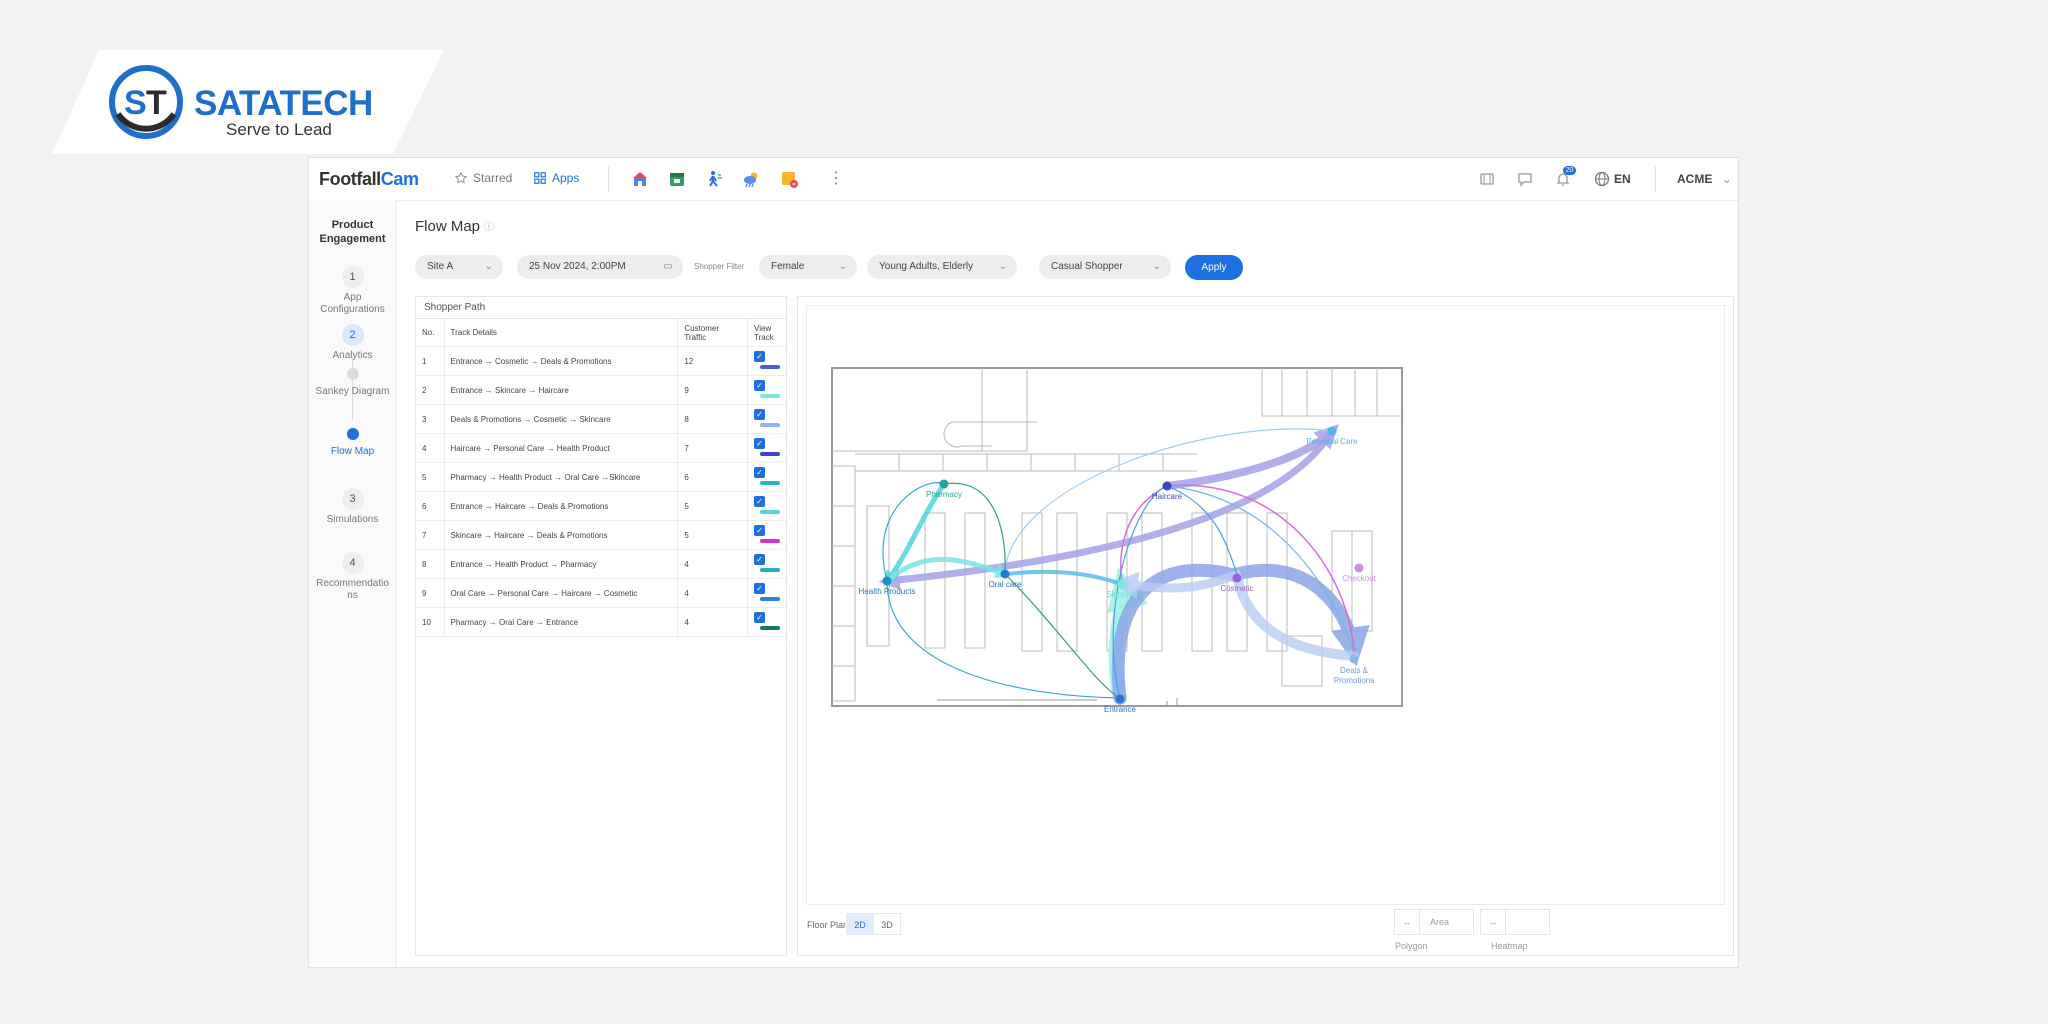  Describe the element at coordinates (1515, 930) in the screenshot. I see `heatmap-toggle: ↔ Heatmap` at that location.